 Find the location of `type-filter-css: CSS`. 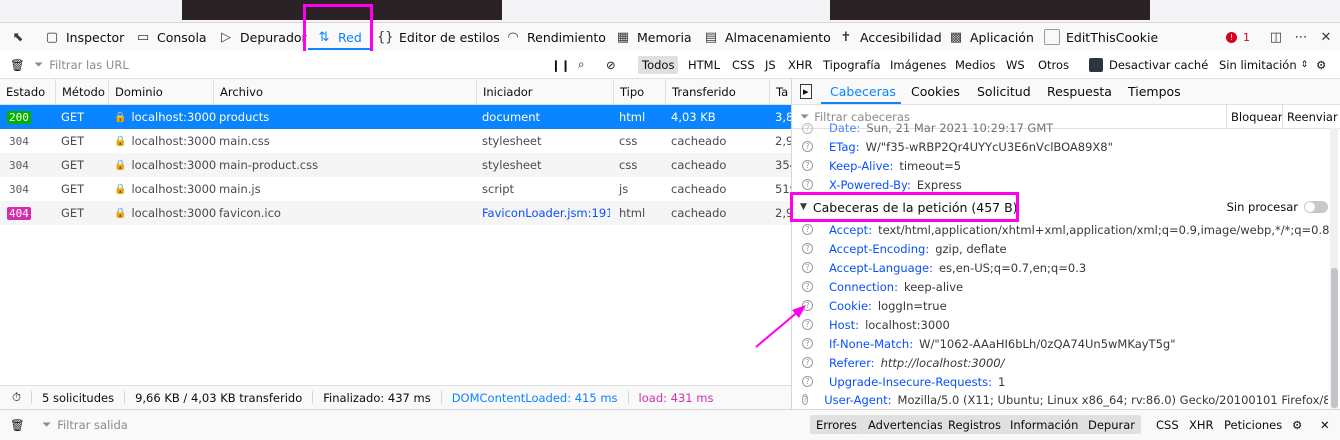

type-filter-css: CSS is located at coordinates (743, 65).